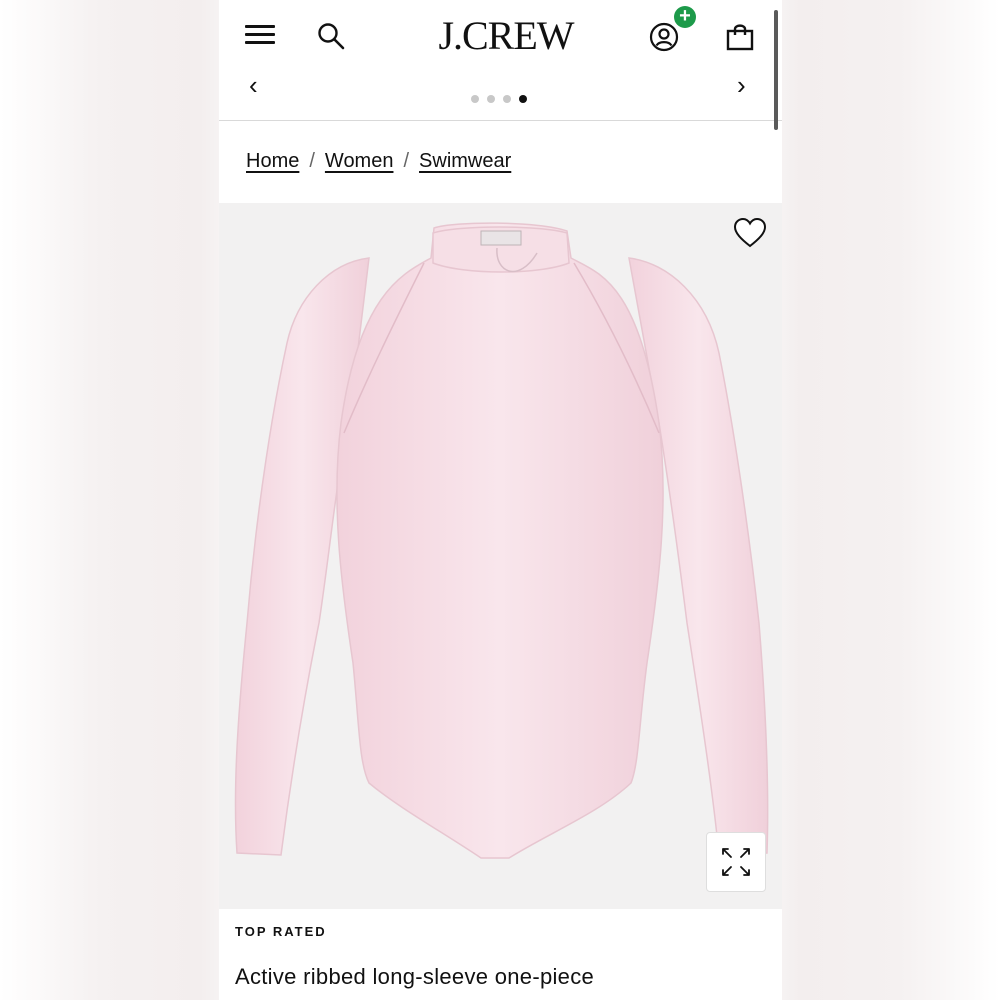 The height and width of the screenshot is (1000, 1000). What do you see at coordinates (506, 35) in the screenshot?
I see `brand-logo: J.CREW` at bounding box center [506, 35].